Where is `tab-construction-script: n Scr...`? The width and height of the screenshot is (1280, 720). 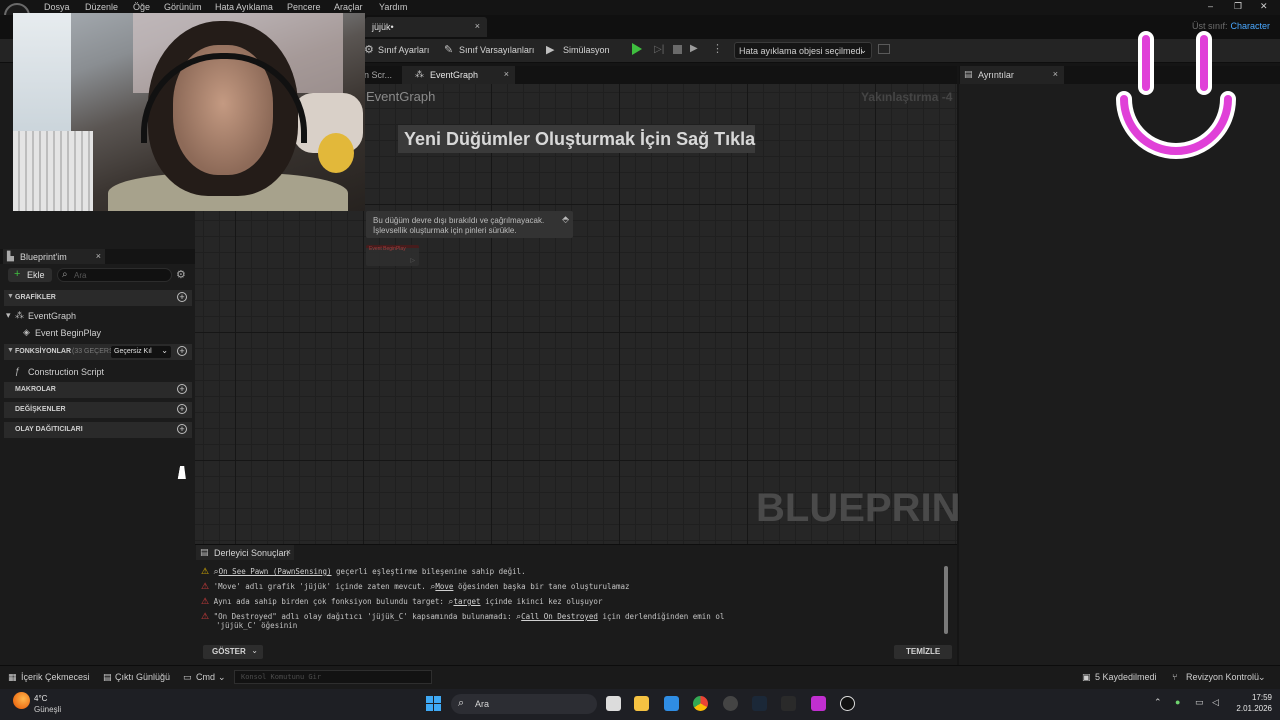
tab-construction-script: n Scr... is located at coordinates (378, 75).